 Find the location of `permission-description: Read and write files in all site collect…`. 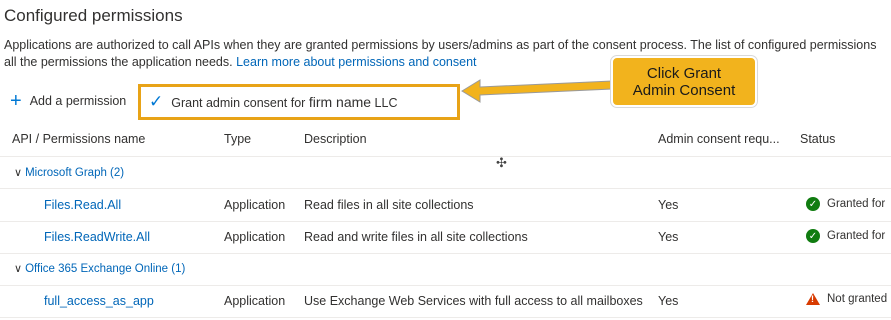

permission-description: Read and write files in all site collect… is located at coordinates (416, 237).